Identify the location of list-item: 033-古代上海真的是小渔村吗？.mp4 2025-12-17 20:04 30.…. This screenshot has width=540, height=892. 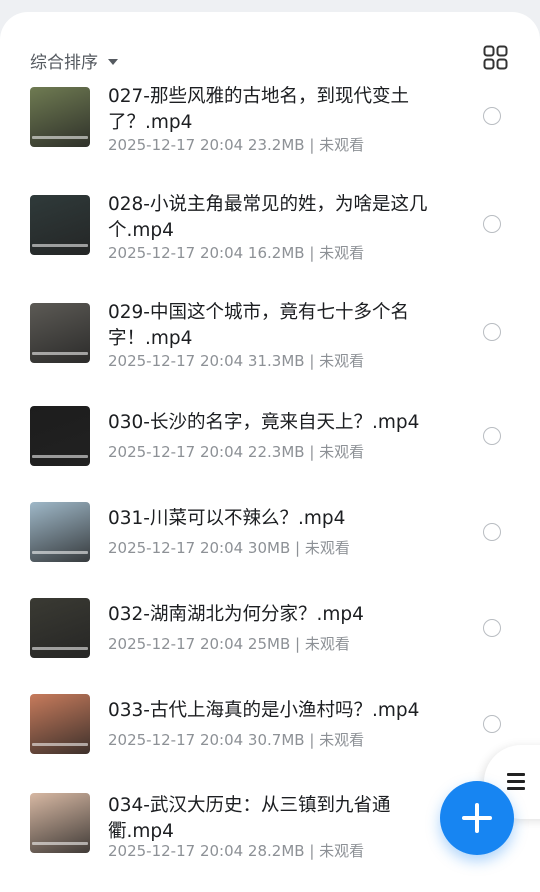
(270, 739).